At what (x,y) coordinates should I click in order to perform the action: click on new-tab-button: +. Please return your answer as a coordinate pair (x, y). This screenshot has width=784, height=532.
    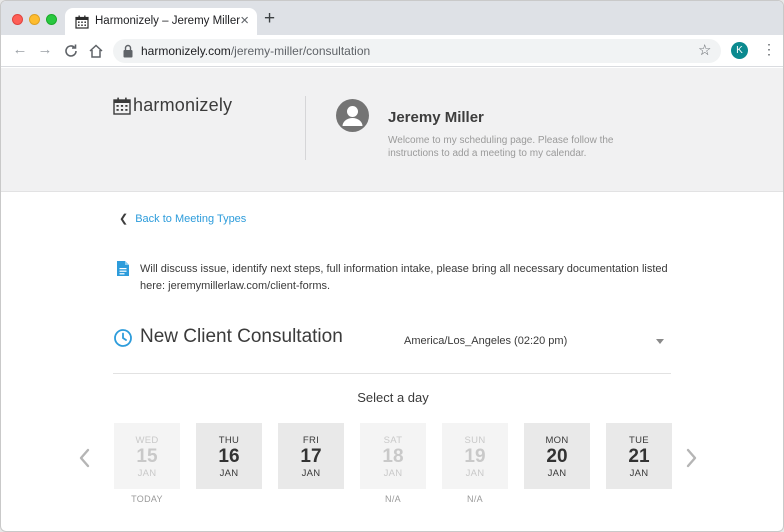
    Looking at the image, I should click on (269, 18).